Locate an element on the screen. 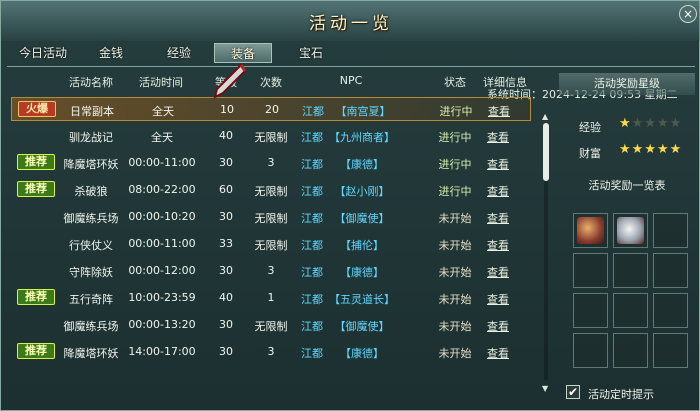  gem-item-icon is located at coordinates (630, 230).